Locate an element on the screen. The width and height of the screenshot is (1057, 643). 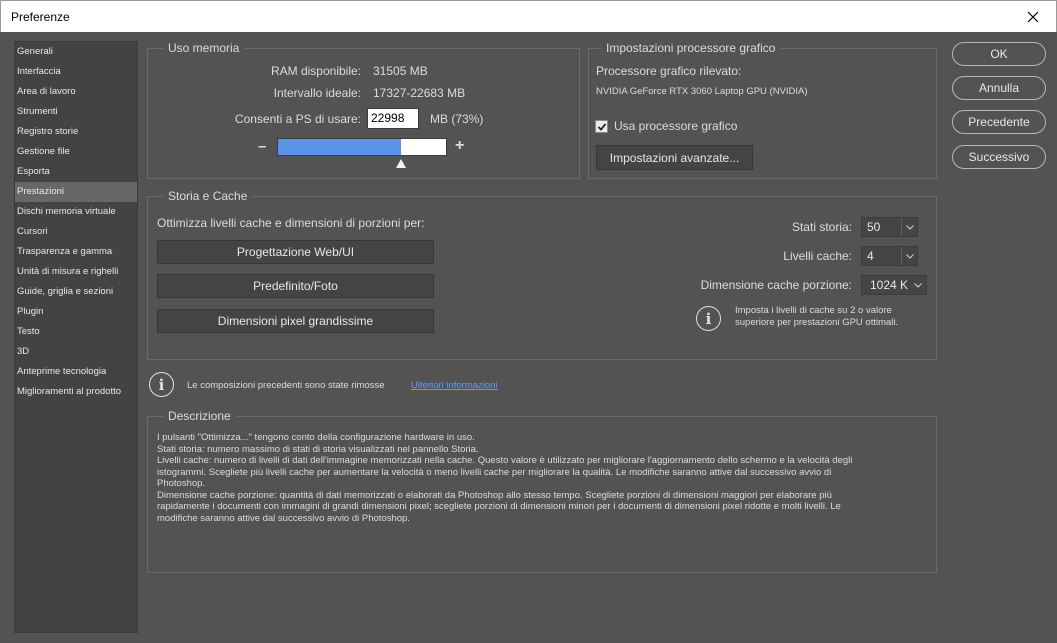
tile-size-label: Dimensione cache porzione: is located at coordinates (776, 285).